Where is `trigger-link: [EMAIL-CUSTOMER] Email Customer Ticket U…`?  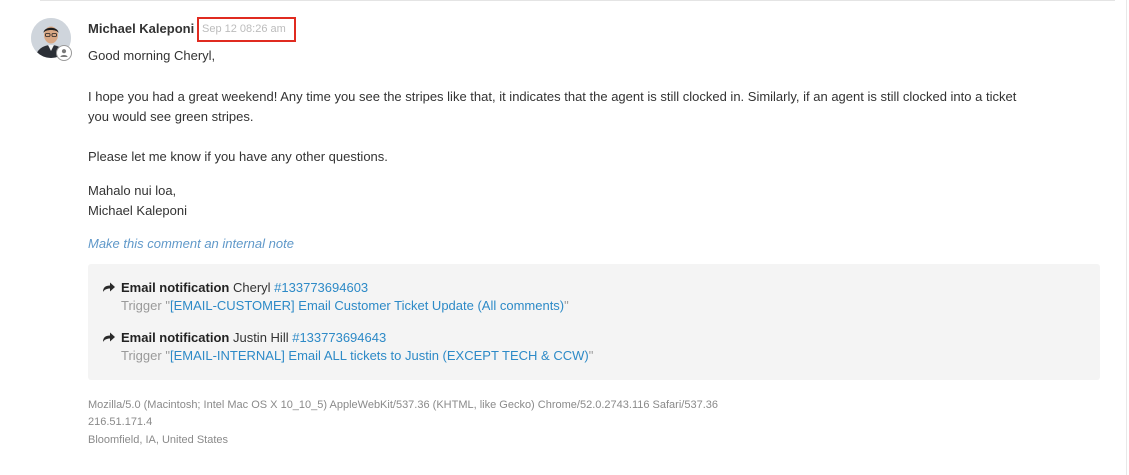
trigger-link: [EMAIL-CUSTOMER] Email Customer Ticket U… is located at coordinates (367, 305).